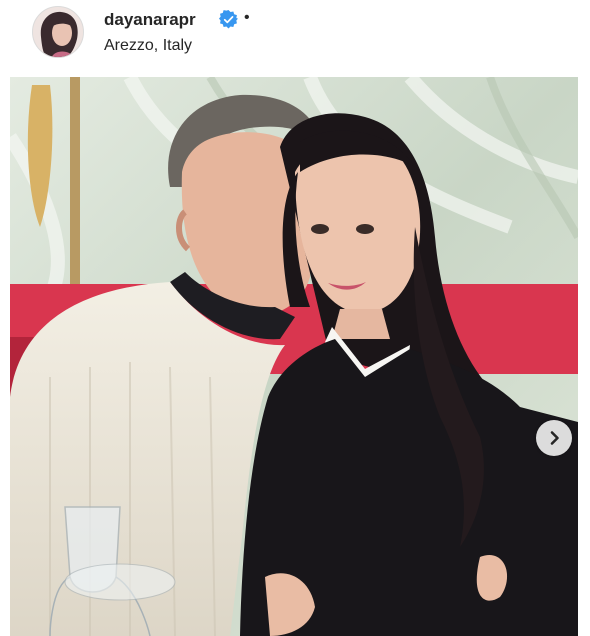 This screenshot has width=590, height=636. I want to click on username: dayanarapr, so click(150, 20).